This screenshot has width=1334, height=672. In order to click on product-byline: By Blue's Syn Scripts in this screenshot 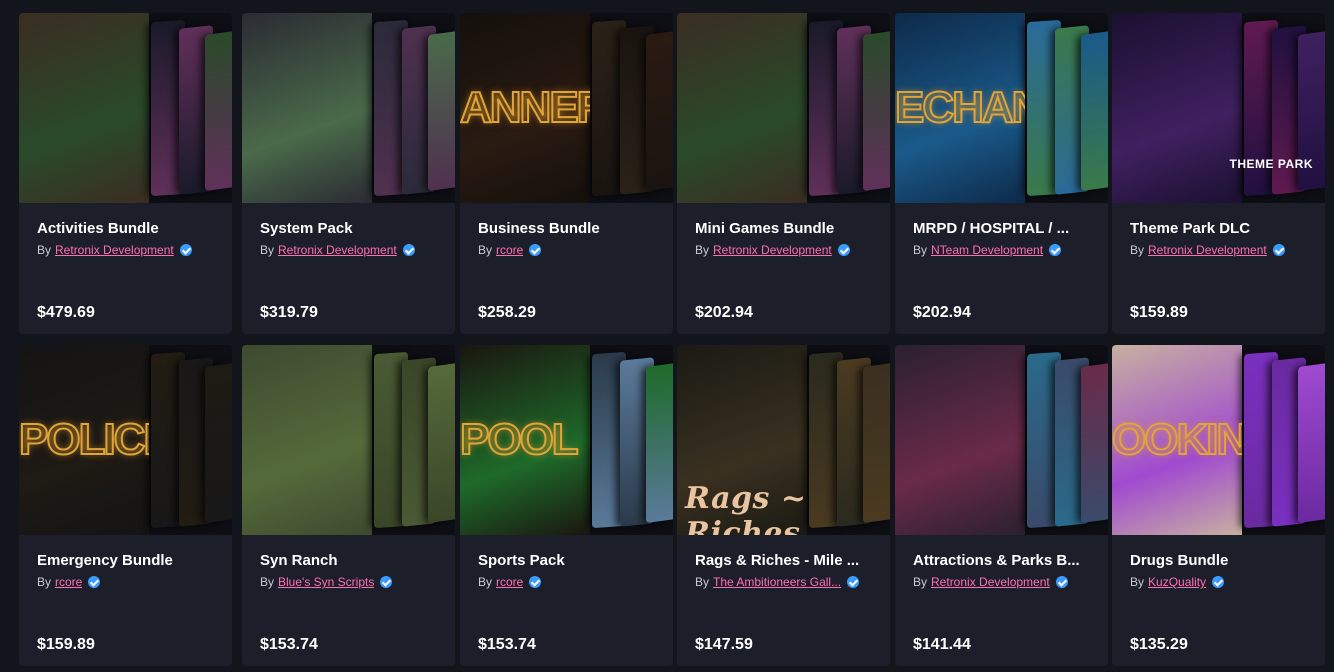, I will do `click(326, 582)`.